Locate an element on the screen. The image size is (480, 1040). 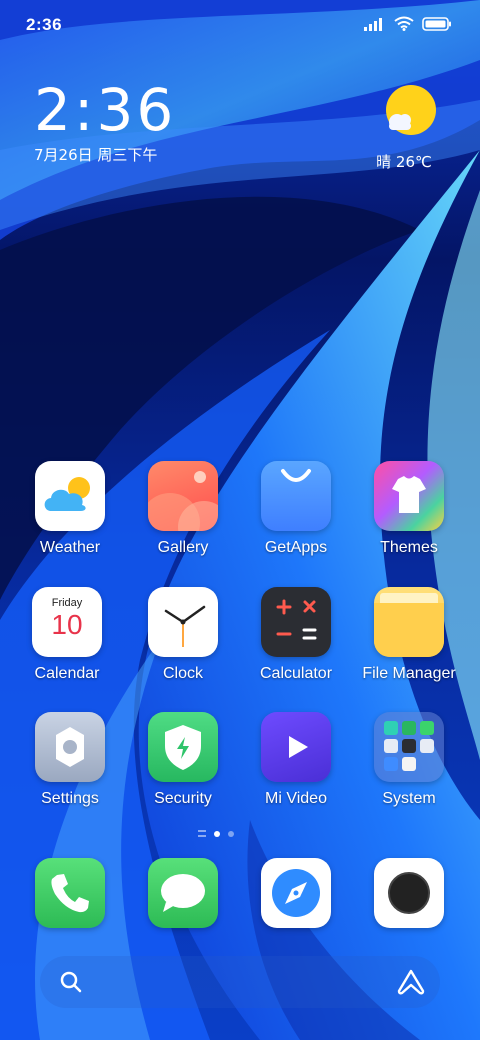
app-security: Security is located at coordinates (183, 760).